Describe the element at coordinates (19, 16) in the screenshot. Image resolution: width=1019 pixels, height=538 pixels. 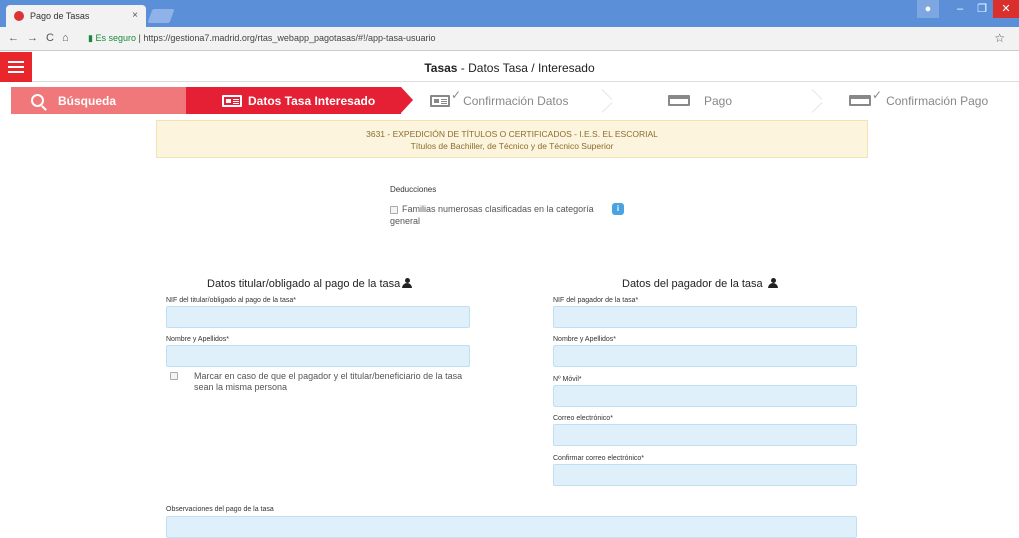
I see `favicon-icon` at that location.